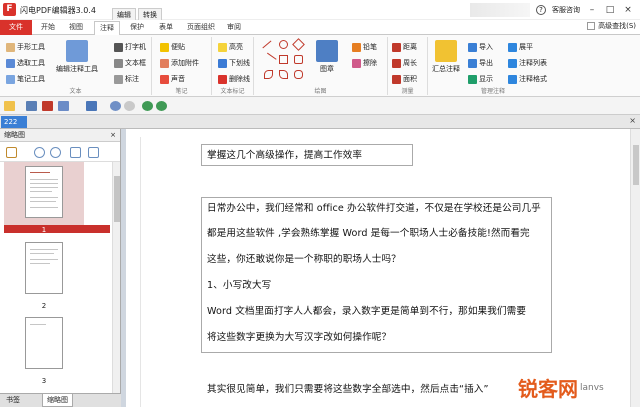 This screenshot has height=407, width=640. I want to click on typewriter-label: 打字机, so click(135, 47).